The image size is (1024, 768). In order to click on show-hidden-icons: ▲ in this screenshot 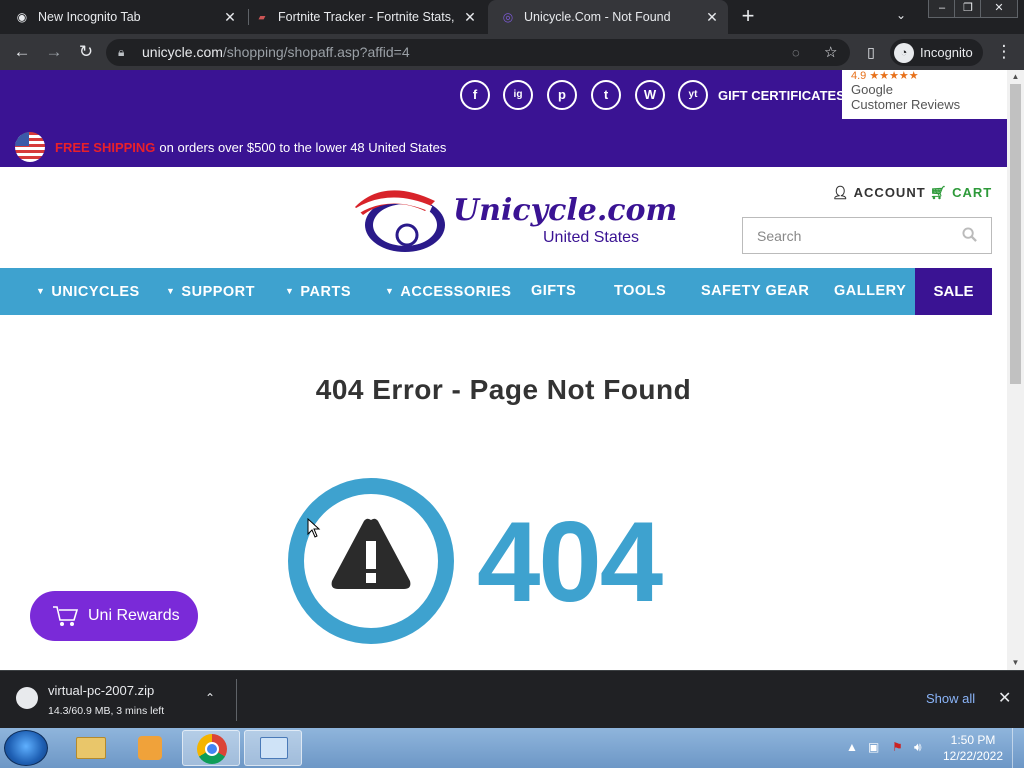, I will do `click(852, 747)`.